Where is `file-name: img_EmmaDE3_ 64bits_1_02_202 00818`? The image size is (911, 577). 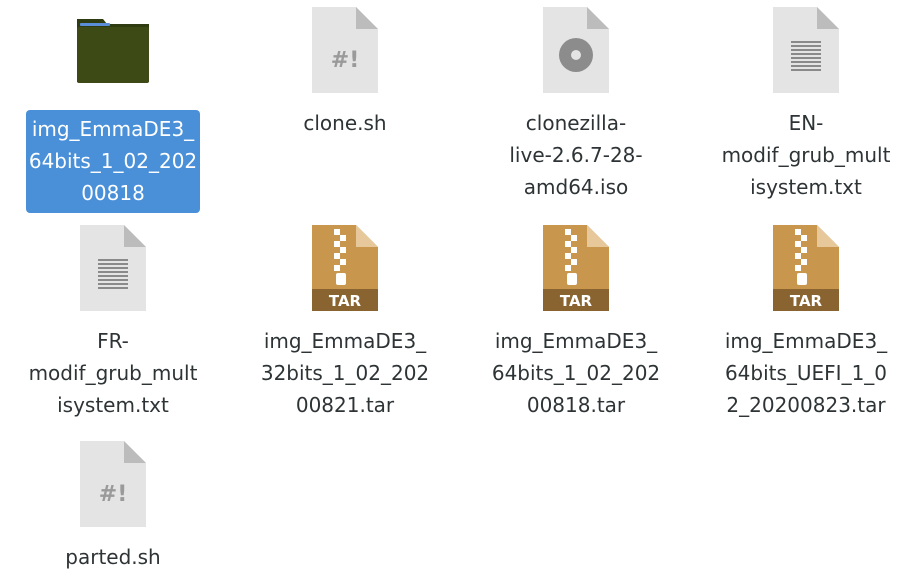
file-name: img_EmmaDE3_ 64bits_1_02_202 00818 is located at coordinates (113, 161).